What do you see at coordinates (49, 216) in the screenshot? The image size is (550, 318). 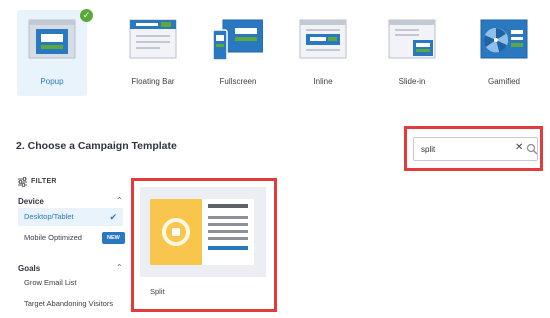 I see `filter-option-label: Desktop/Tablet` at bounding box center [49, 216].